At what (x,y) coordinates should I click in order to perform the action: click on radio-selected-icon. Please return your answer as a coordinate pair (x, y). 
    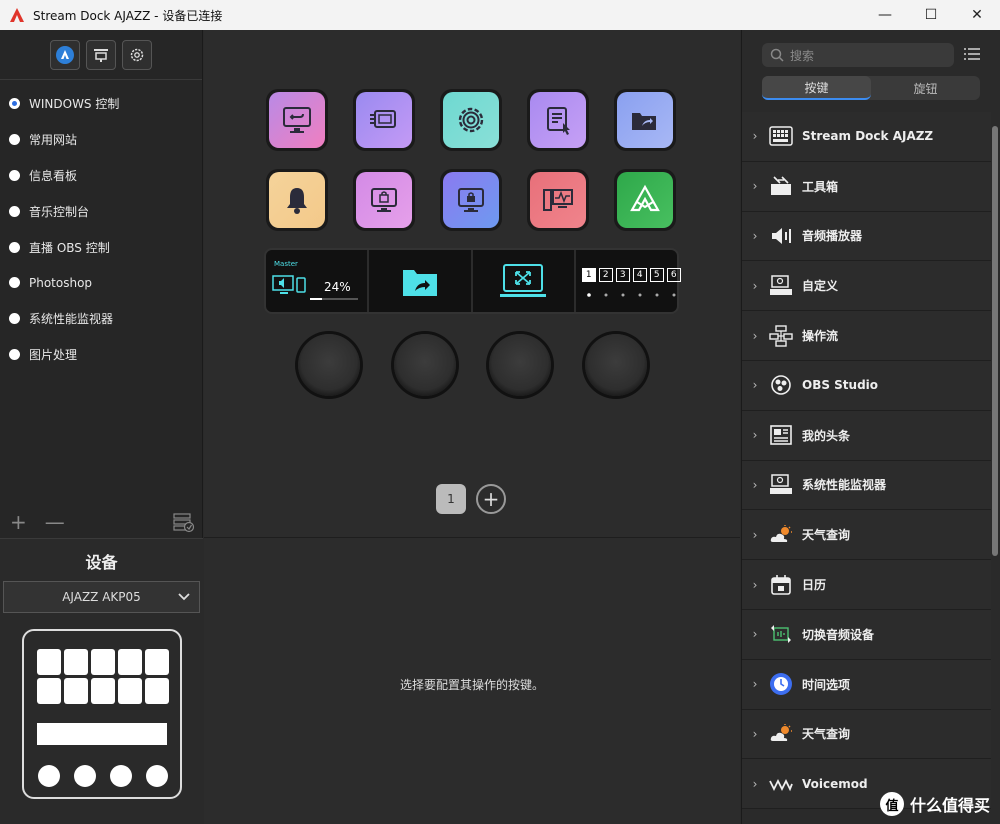
    Looking at the image, I should click on (14, 104).